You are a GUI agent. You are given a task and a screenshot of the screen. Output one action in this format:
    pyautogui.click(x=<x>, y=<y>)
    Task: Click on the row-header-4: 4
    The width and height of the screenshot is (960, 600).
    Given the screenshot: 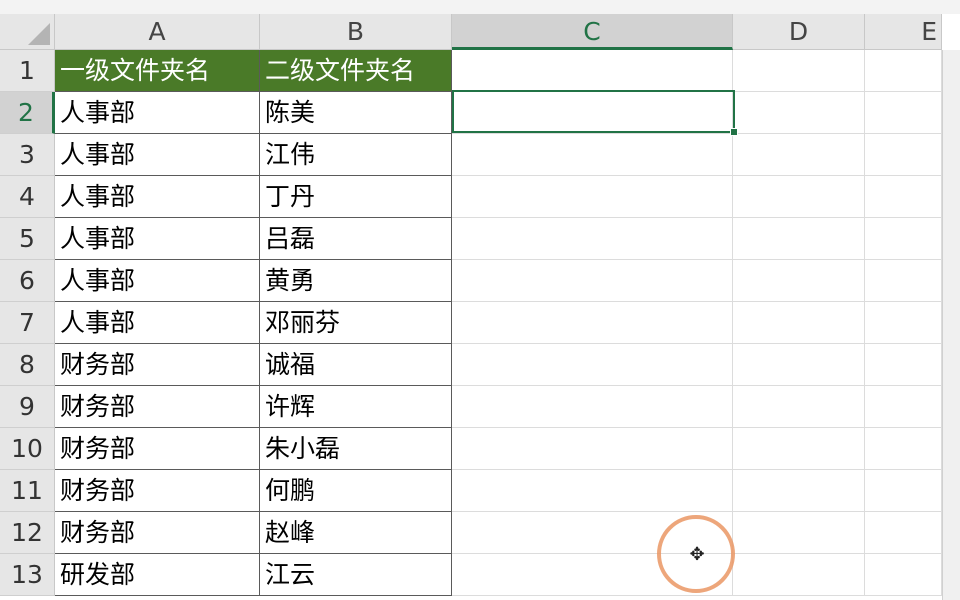 What is the action you would take?
    pyautogui.click(x=27, y=197)
    